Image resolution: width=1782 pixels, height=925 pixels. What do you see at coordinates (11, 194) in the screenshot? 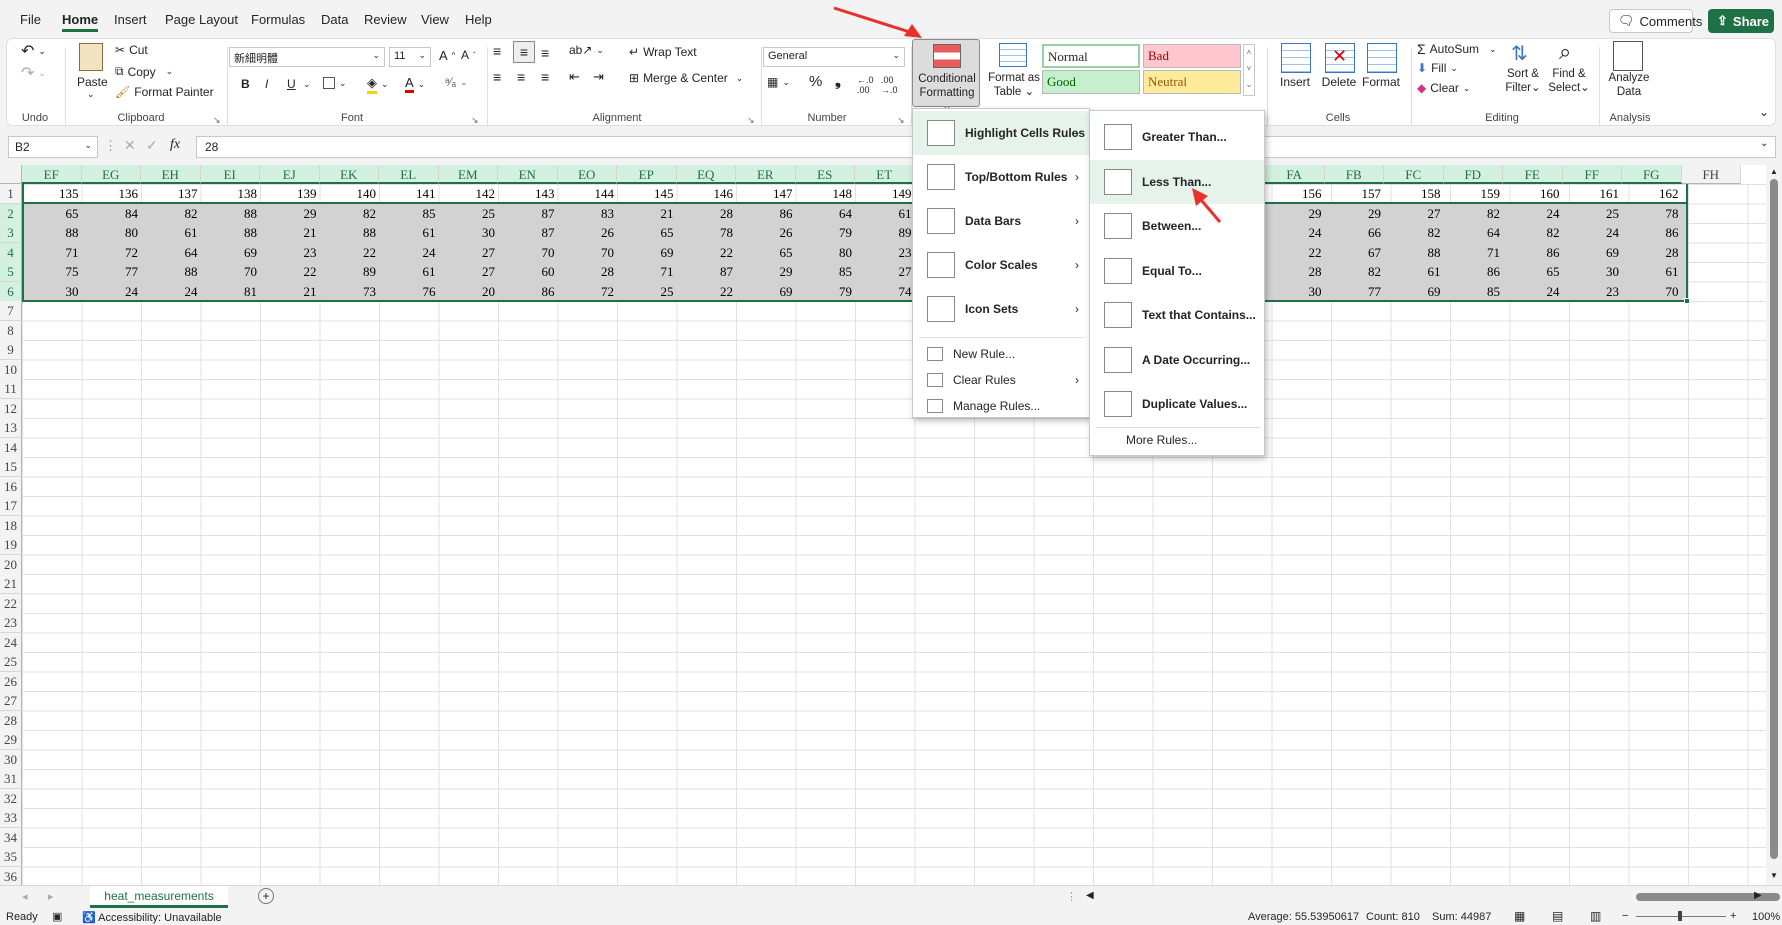
I see `row-header: 1` at bounding box center [11, 194].